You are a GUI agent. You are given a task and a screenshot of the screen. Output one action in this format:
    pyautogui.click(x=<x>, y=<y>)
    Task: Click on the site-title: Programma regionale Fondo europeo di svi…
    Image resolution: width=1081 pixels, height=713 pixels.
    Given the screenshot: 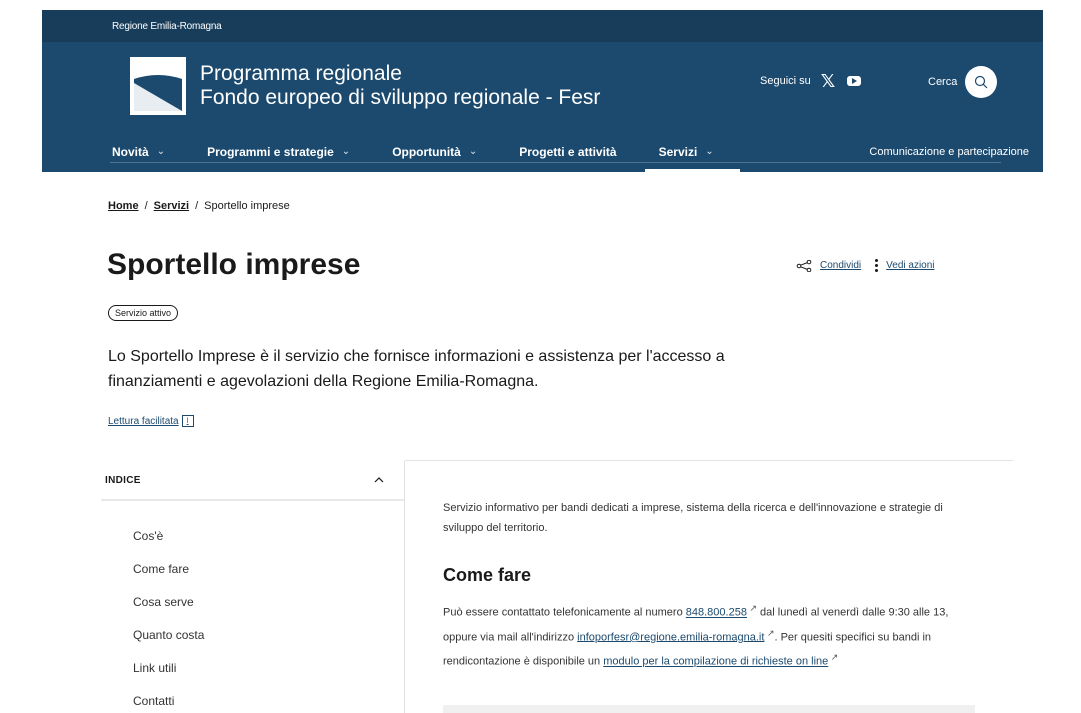 What is the action you would take?
    pyautogui.click(x=400, y=86)
    